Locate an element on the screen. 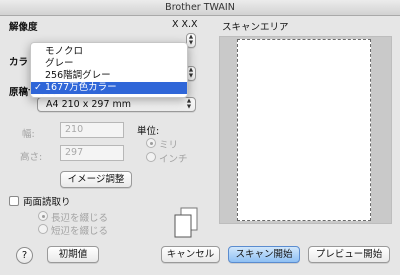 Image resolution: width=400 pixels, height=275 pixels. unit-label: 単位: is located at coordinates (148, 131).